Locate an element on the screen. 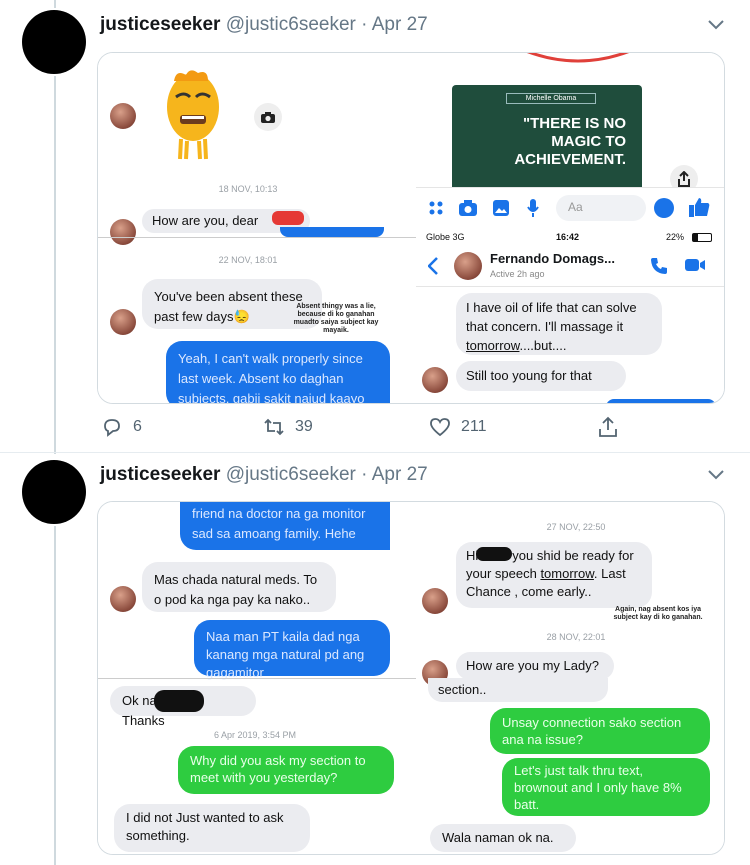  status-carrier: Globe 3G is located at coordinates (445, 237).